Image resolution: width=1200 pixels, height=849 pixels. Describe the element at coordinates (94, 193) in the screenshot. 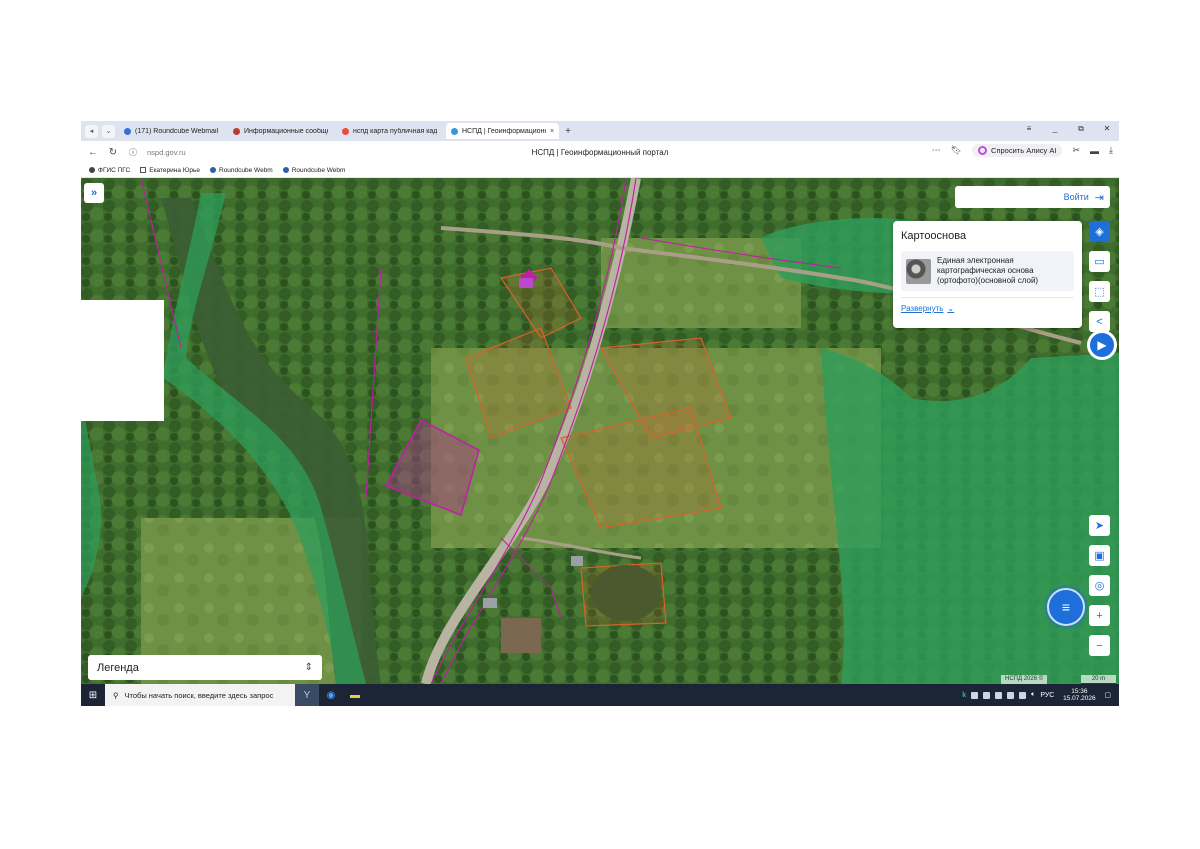

I see `expand-sidebar-button: »` at that location.